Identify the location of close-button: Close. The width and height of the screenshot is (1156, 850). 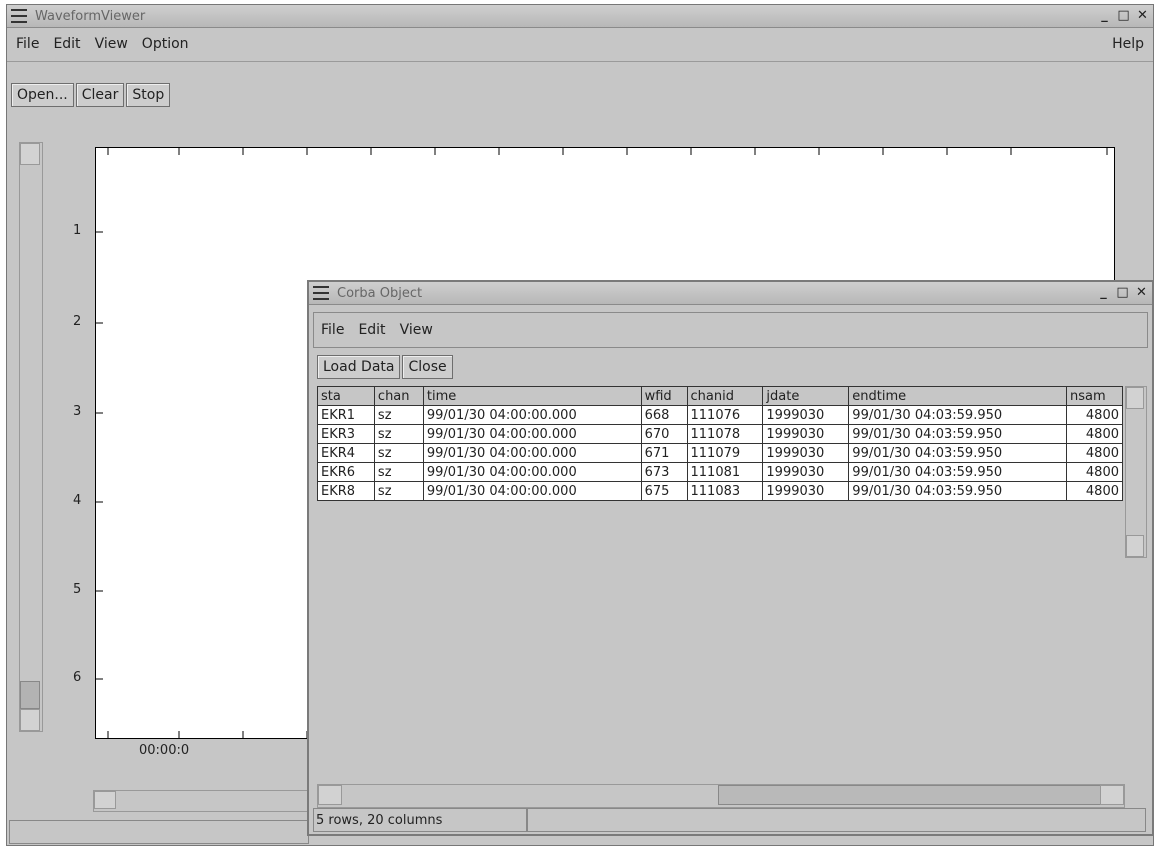
(427, 367).